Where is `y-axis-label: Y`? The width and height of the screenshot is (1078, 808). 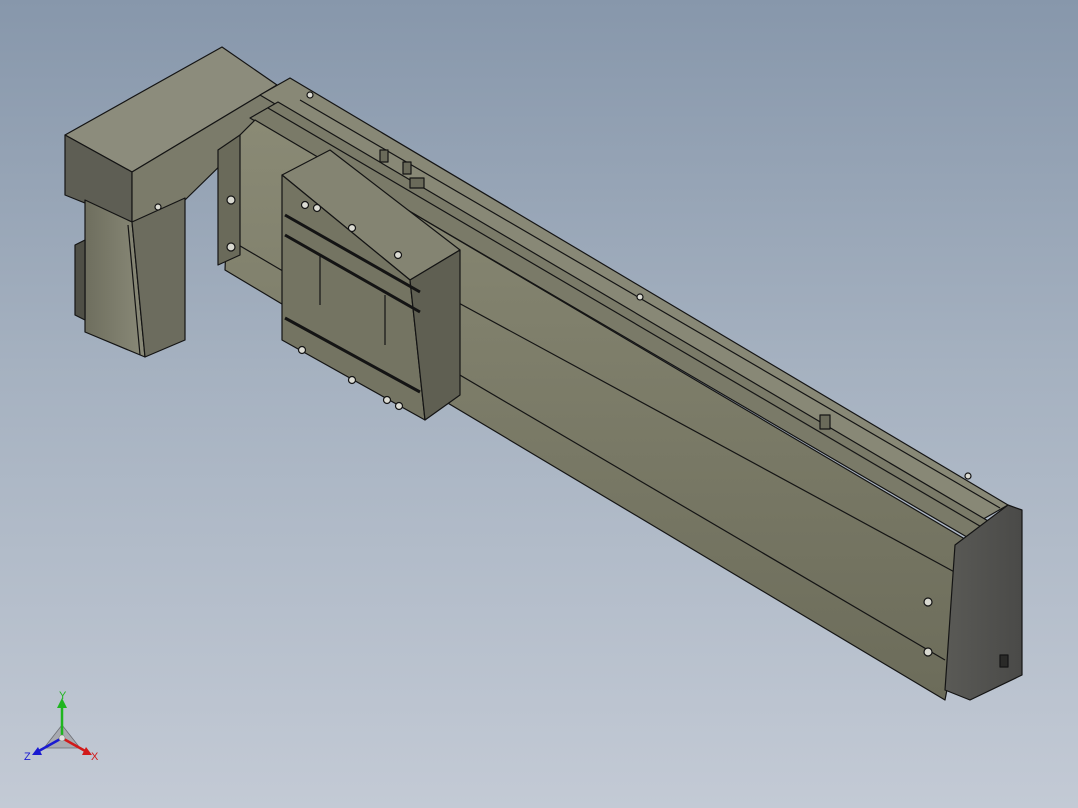 y-axis-label: Y is located at coordinates (63, 696).